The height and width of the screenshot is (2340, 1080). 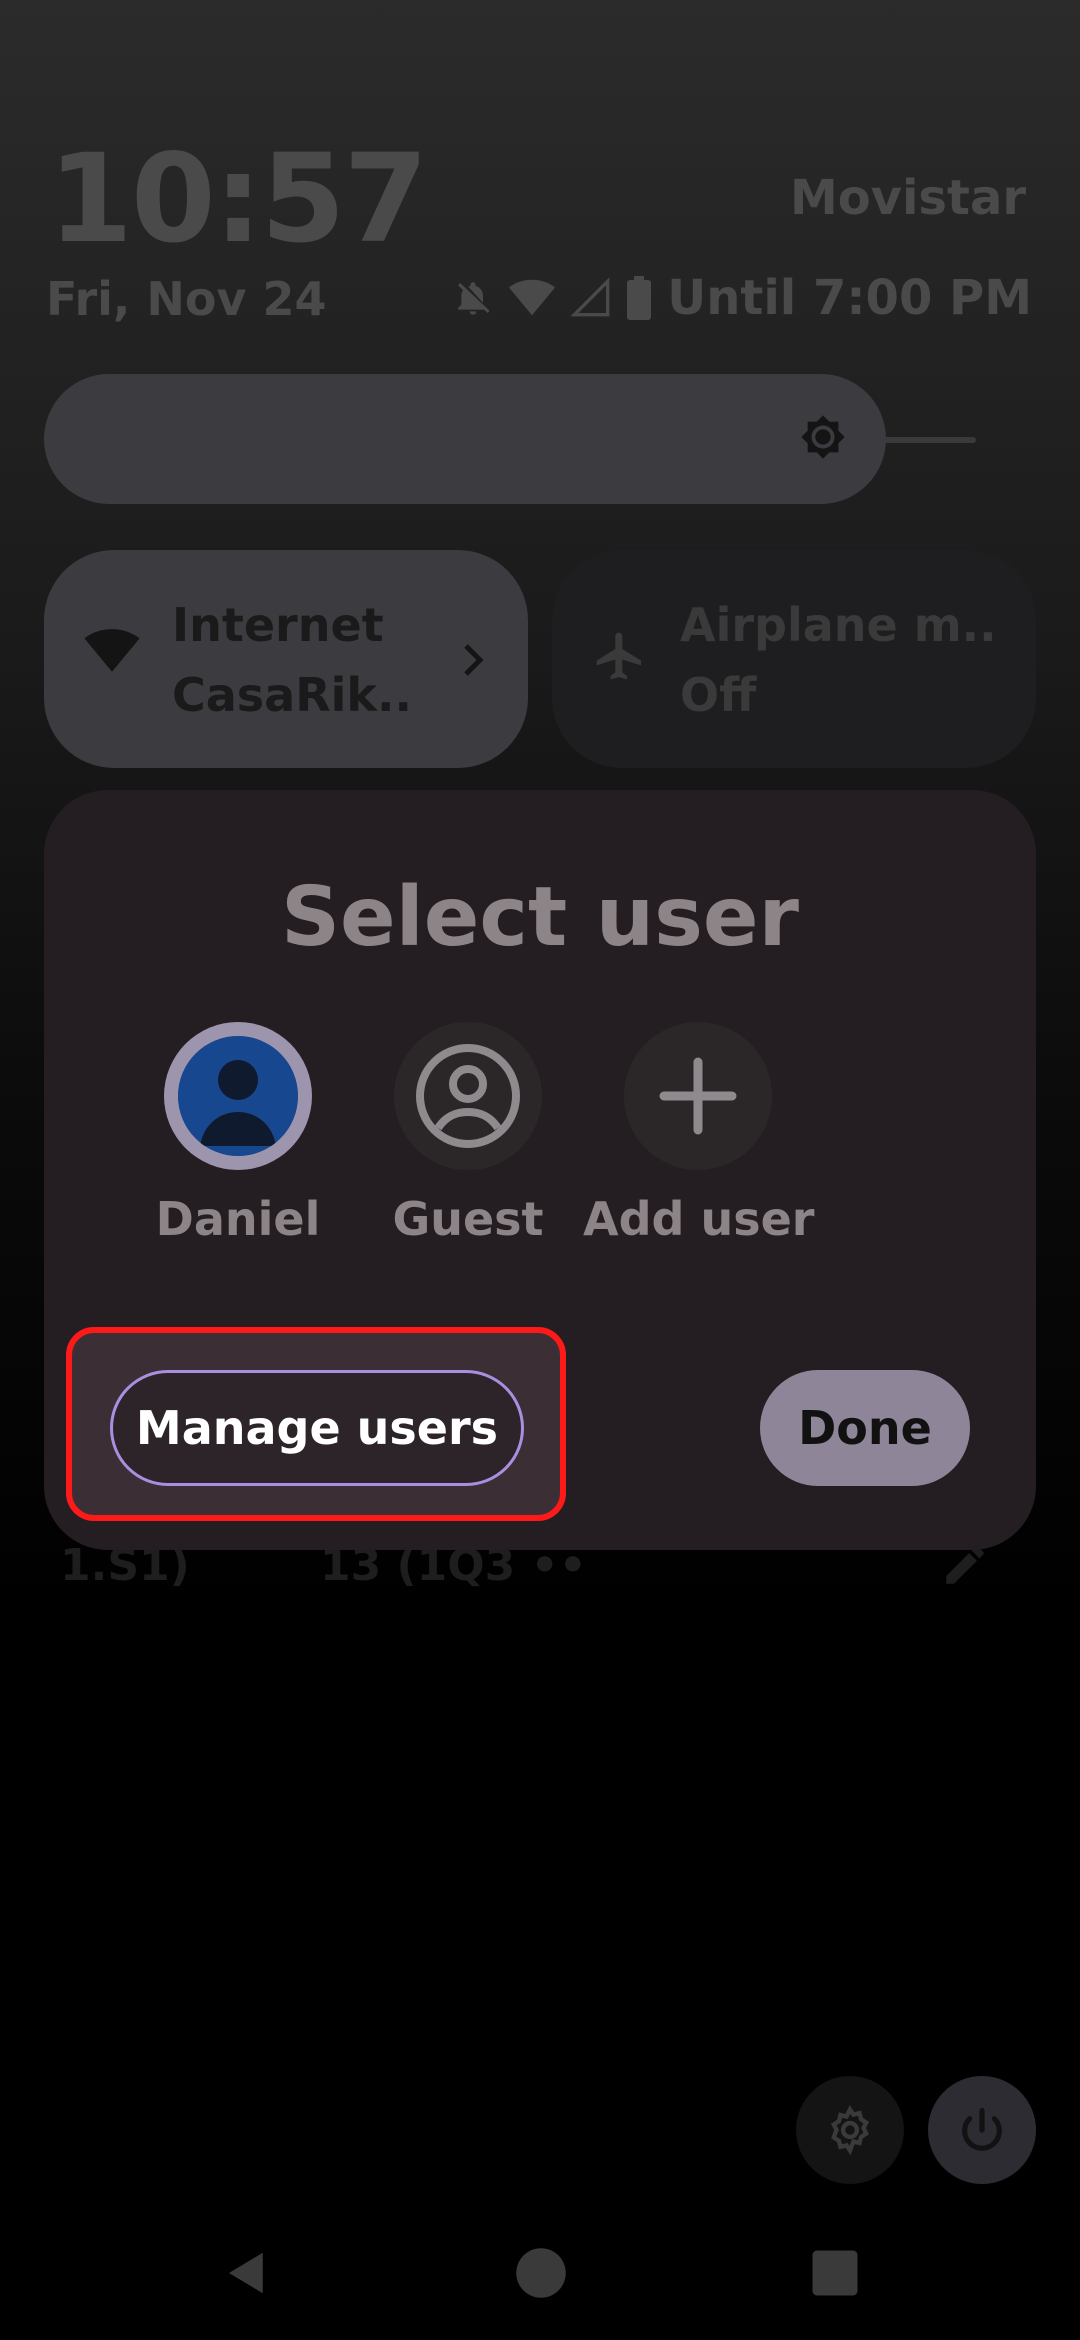 What do you see at coordinates (618, 656) in the screenshot?
I see `airplane-icon` at bounding box center [618, 656].